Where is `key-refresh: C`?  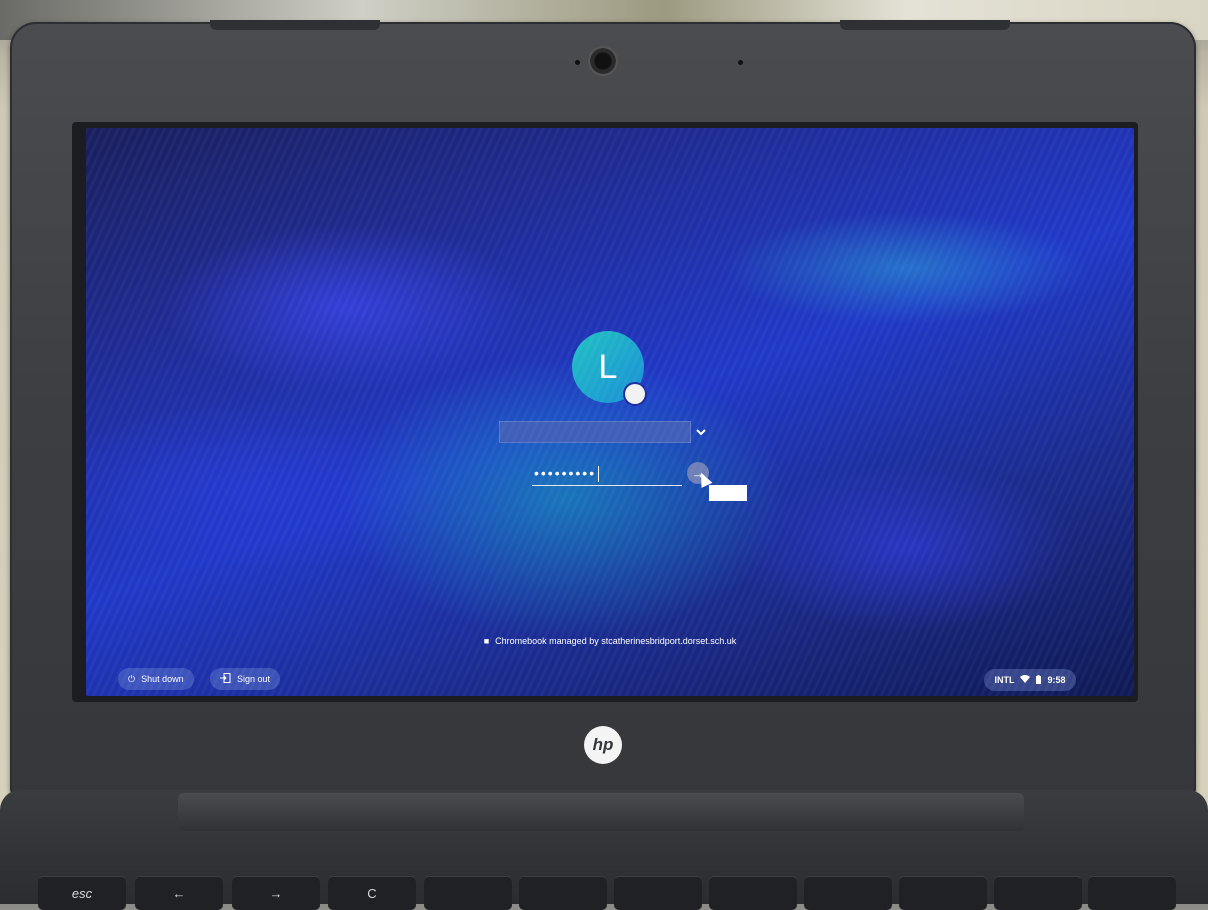 key-refresh: C is located at coordinates (372, 893).